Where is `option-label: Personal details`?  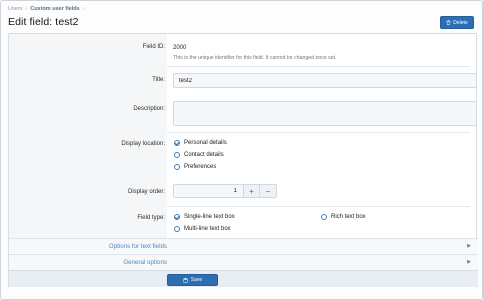
option-label: Personal details is located at coordinates (205, 143).